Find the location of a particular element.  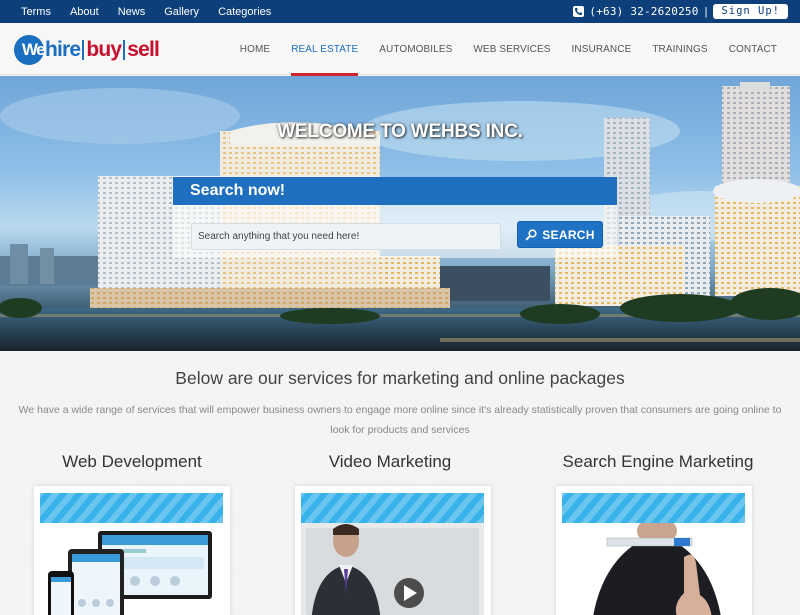

search-panel-title: Search now! is located at coordinates (395, 191).